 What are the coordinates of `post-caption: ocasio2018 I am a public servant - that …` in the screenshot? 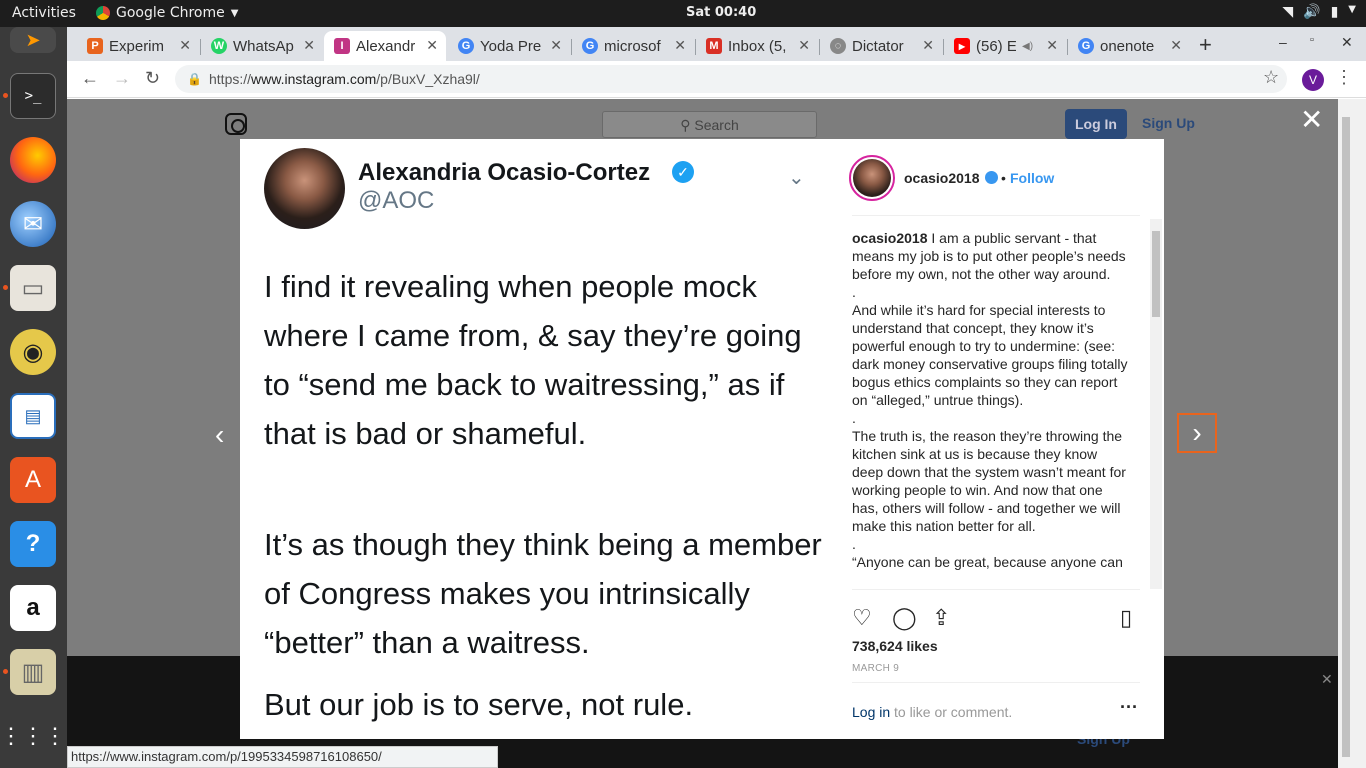 It's located at (990, 400).